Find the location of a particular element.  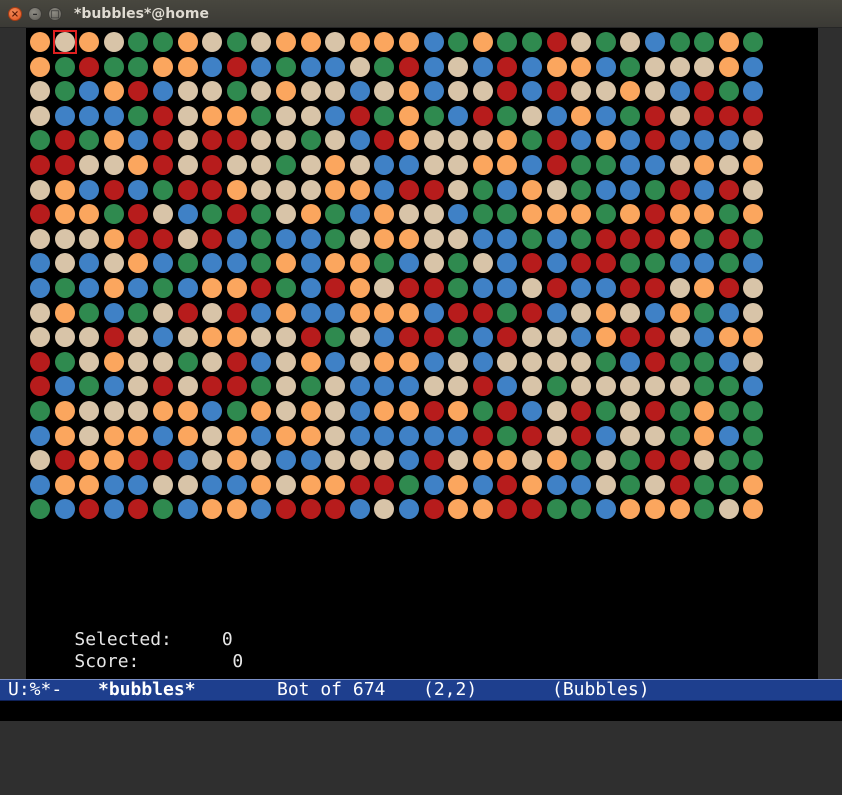

modeline-mode: (Bubbles) is located at coordinates (601, 689).